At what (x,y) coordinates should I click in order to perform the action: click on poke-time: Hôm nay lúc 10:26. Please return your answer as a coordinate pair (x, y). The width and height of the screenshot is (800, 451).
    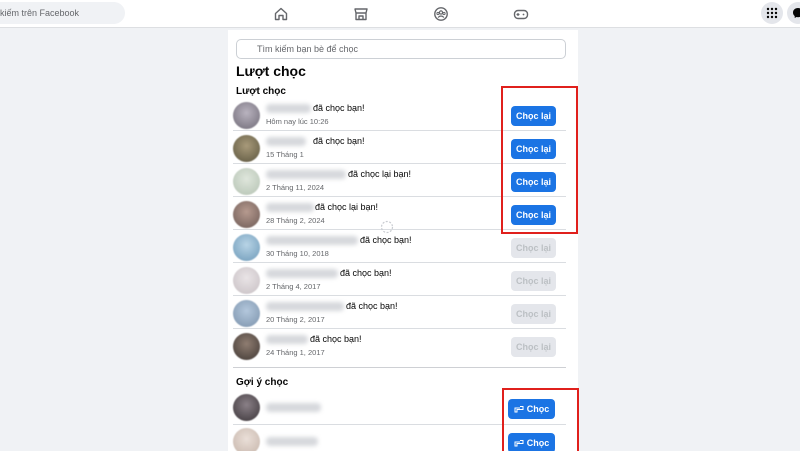
    Looking at the image, I should click on (297, 121).